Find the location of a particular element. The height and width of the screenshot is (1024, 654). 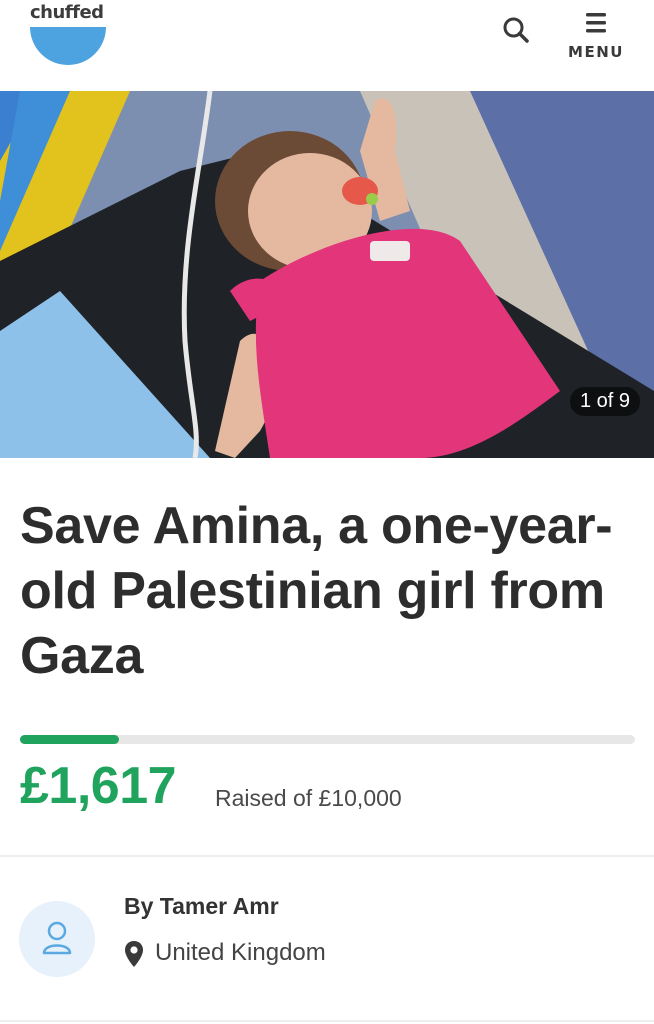

progress-bar is located at coordinates (327, 739).